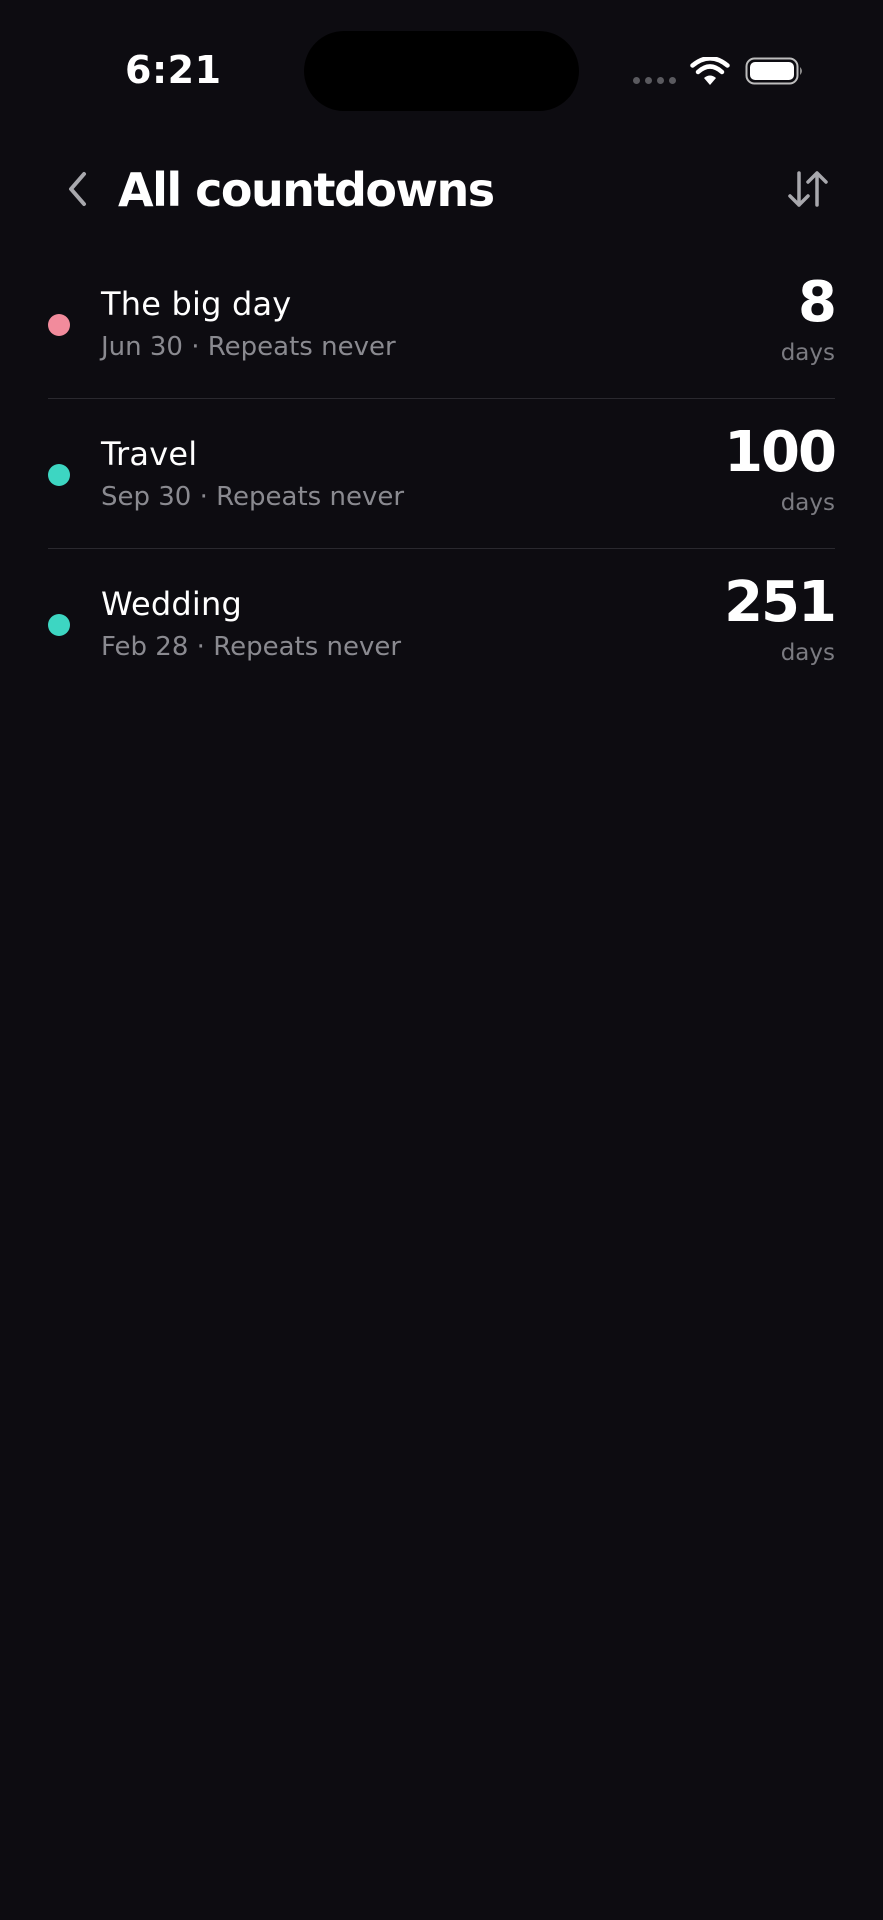 This screenshot has height=1920, width=883. I want to click on sort-button, so click(808, 189).